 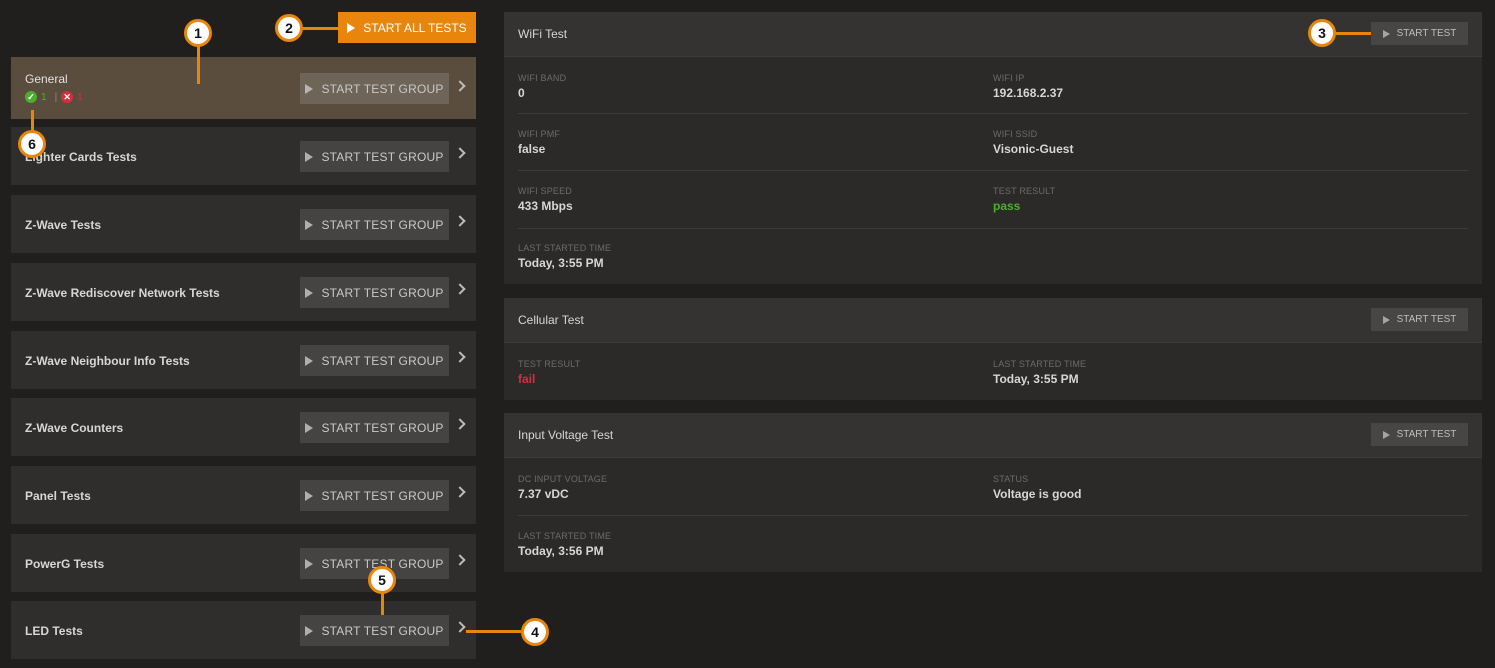 What do you see at coordinates (63, 225) in the screenshot?
I see `group-name: Z-Wave Tests` at bounding box center [63, 225].